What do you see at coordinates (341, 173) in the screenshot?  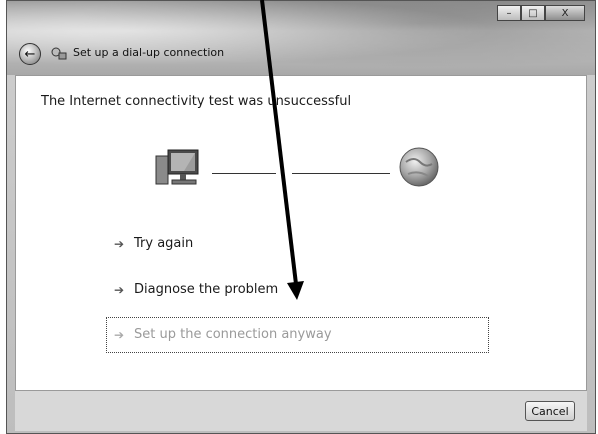 I see `connection-line-right` at bounding box center [341, 173].